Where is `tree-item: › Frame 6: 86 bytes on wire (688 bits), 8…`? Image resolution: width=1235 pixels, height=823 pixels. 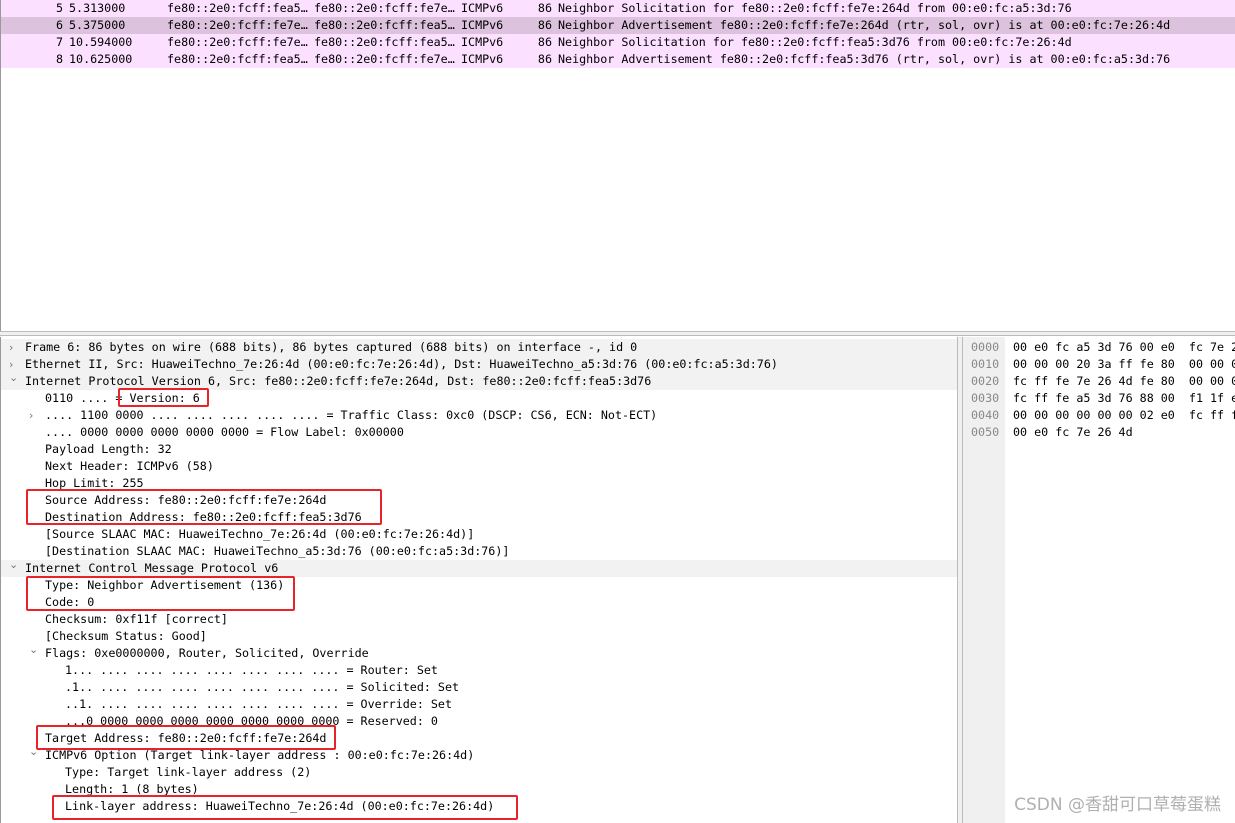 tree-item: › Frame 6: 86 bytes on wire (688 bits), 8… is located at coordinates (479, 347).